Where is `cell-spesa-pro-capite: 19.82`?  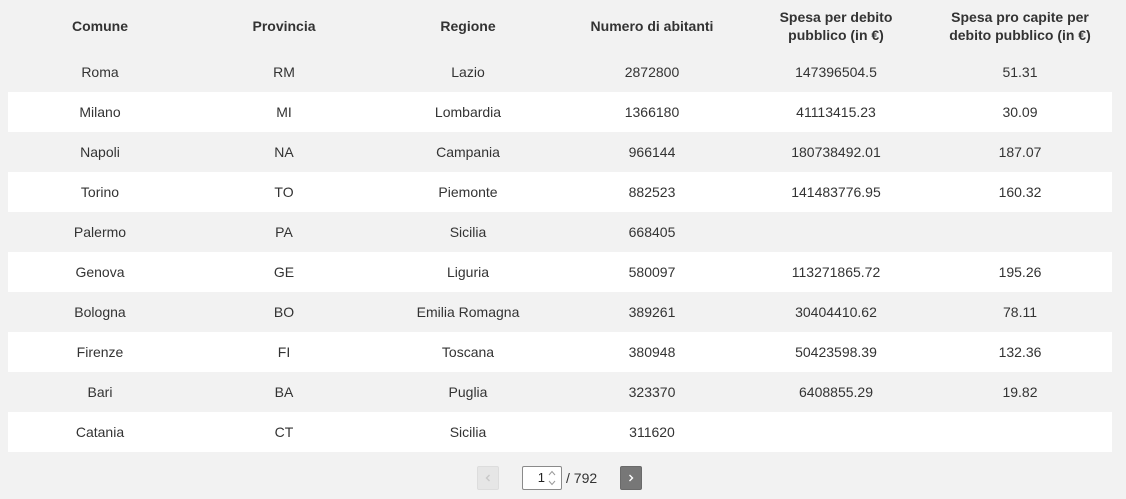 cell-spesa-pro-capite: 19.82 is located at coordinates (1020, 392).